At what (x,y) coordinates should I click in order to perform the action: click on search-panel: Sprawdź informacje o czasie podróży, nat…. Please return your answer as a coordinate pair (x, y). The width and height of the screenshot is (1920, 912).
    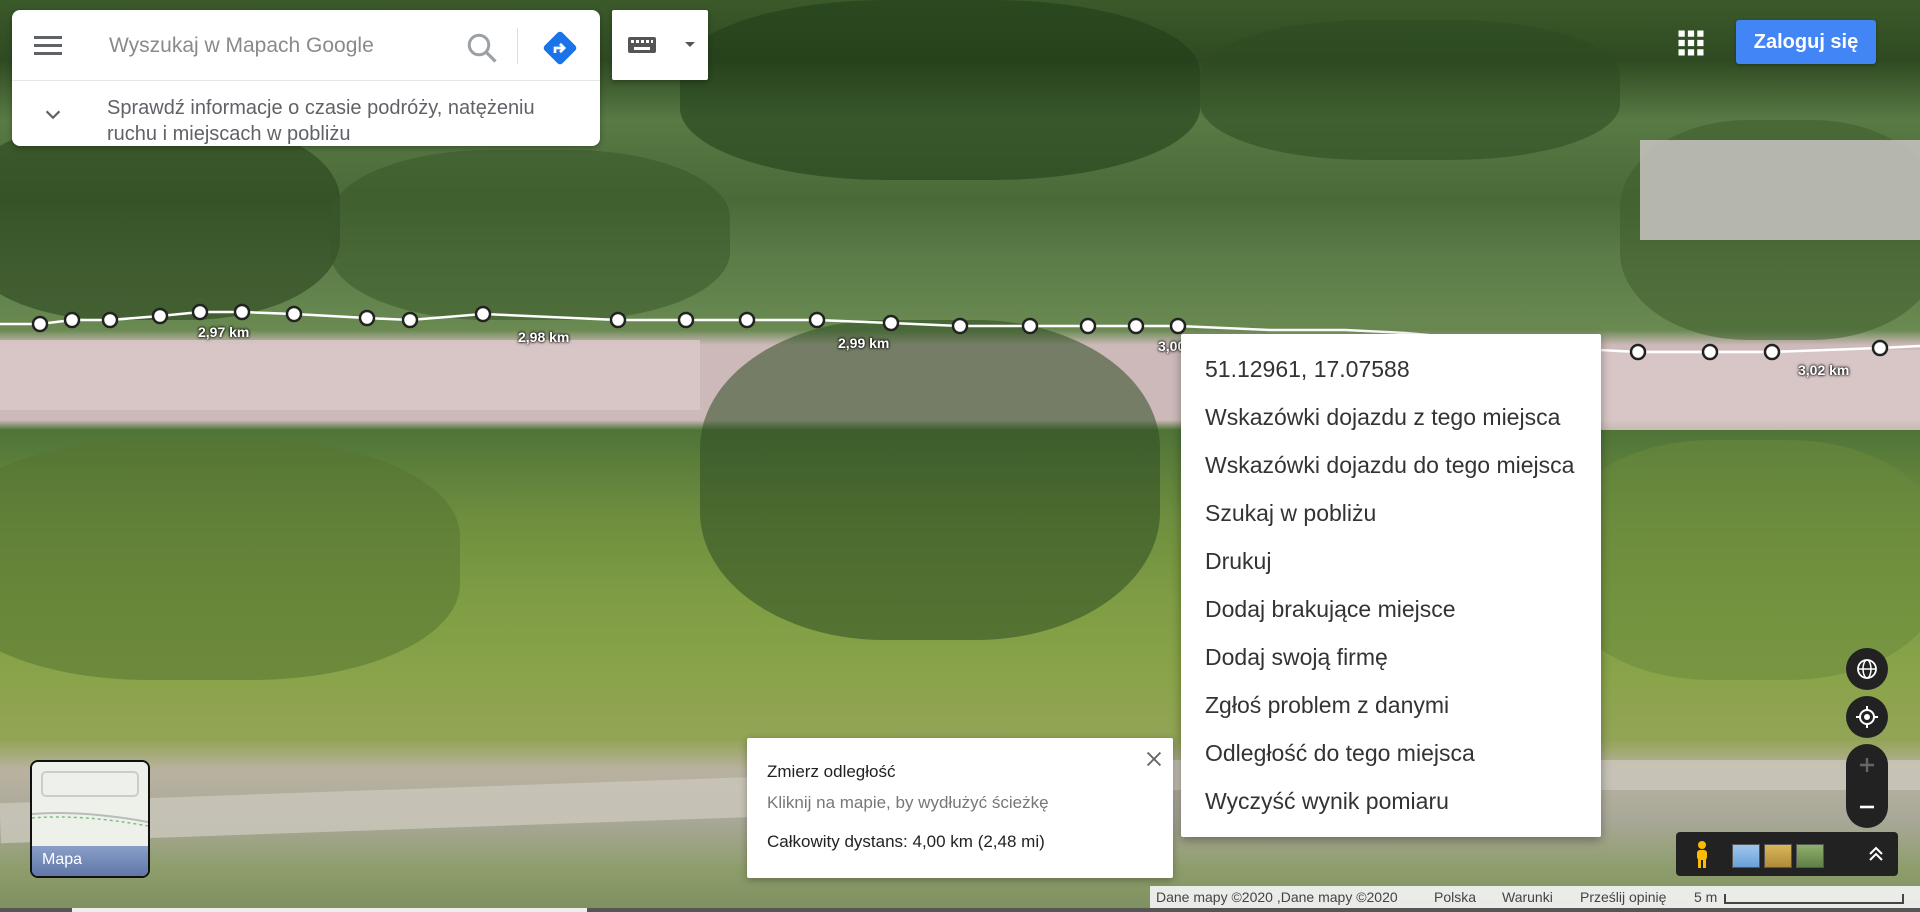
    Looking at the image, I should click on (306, 78).